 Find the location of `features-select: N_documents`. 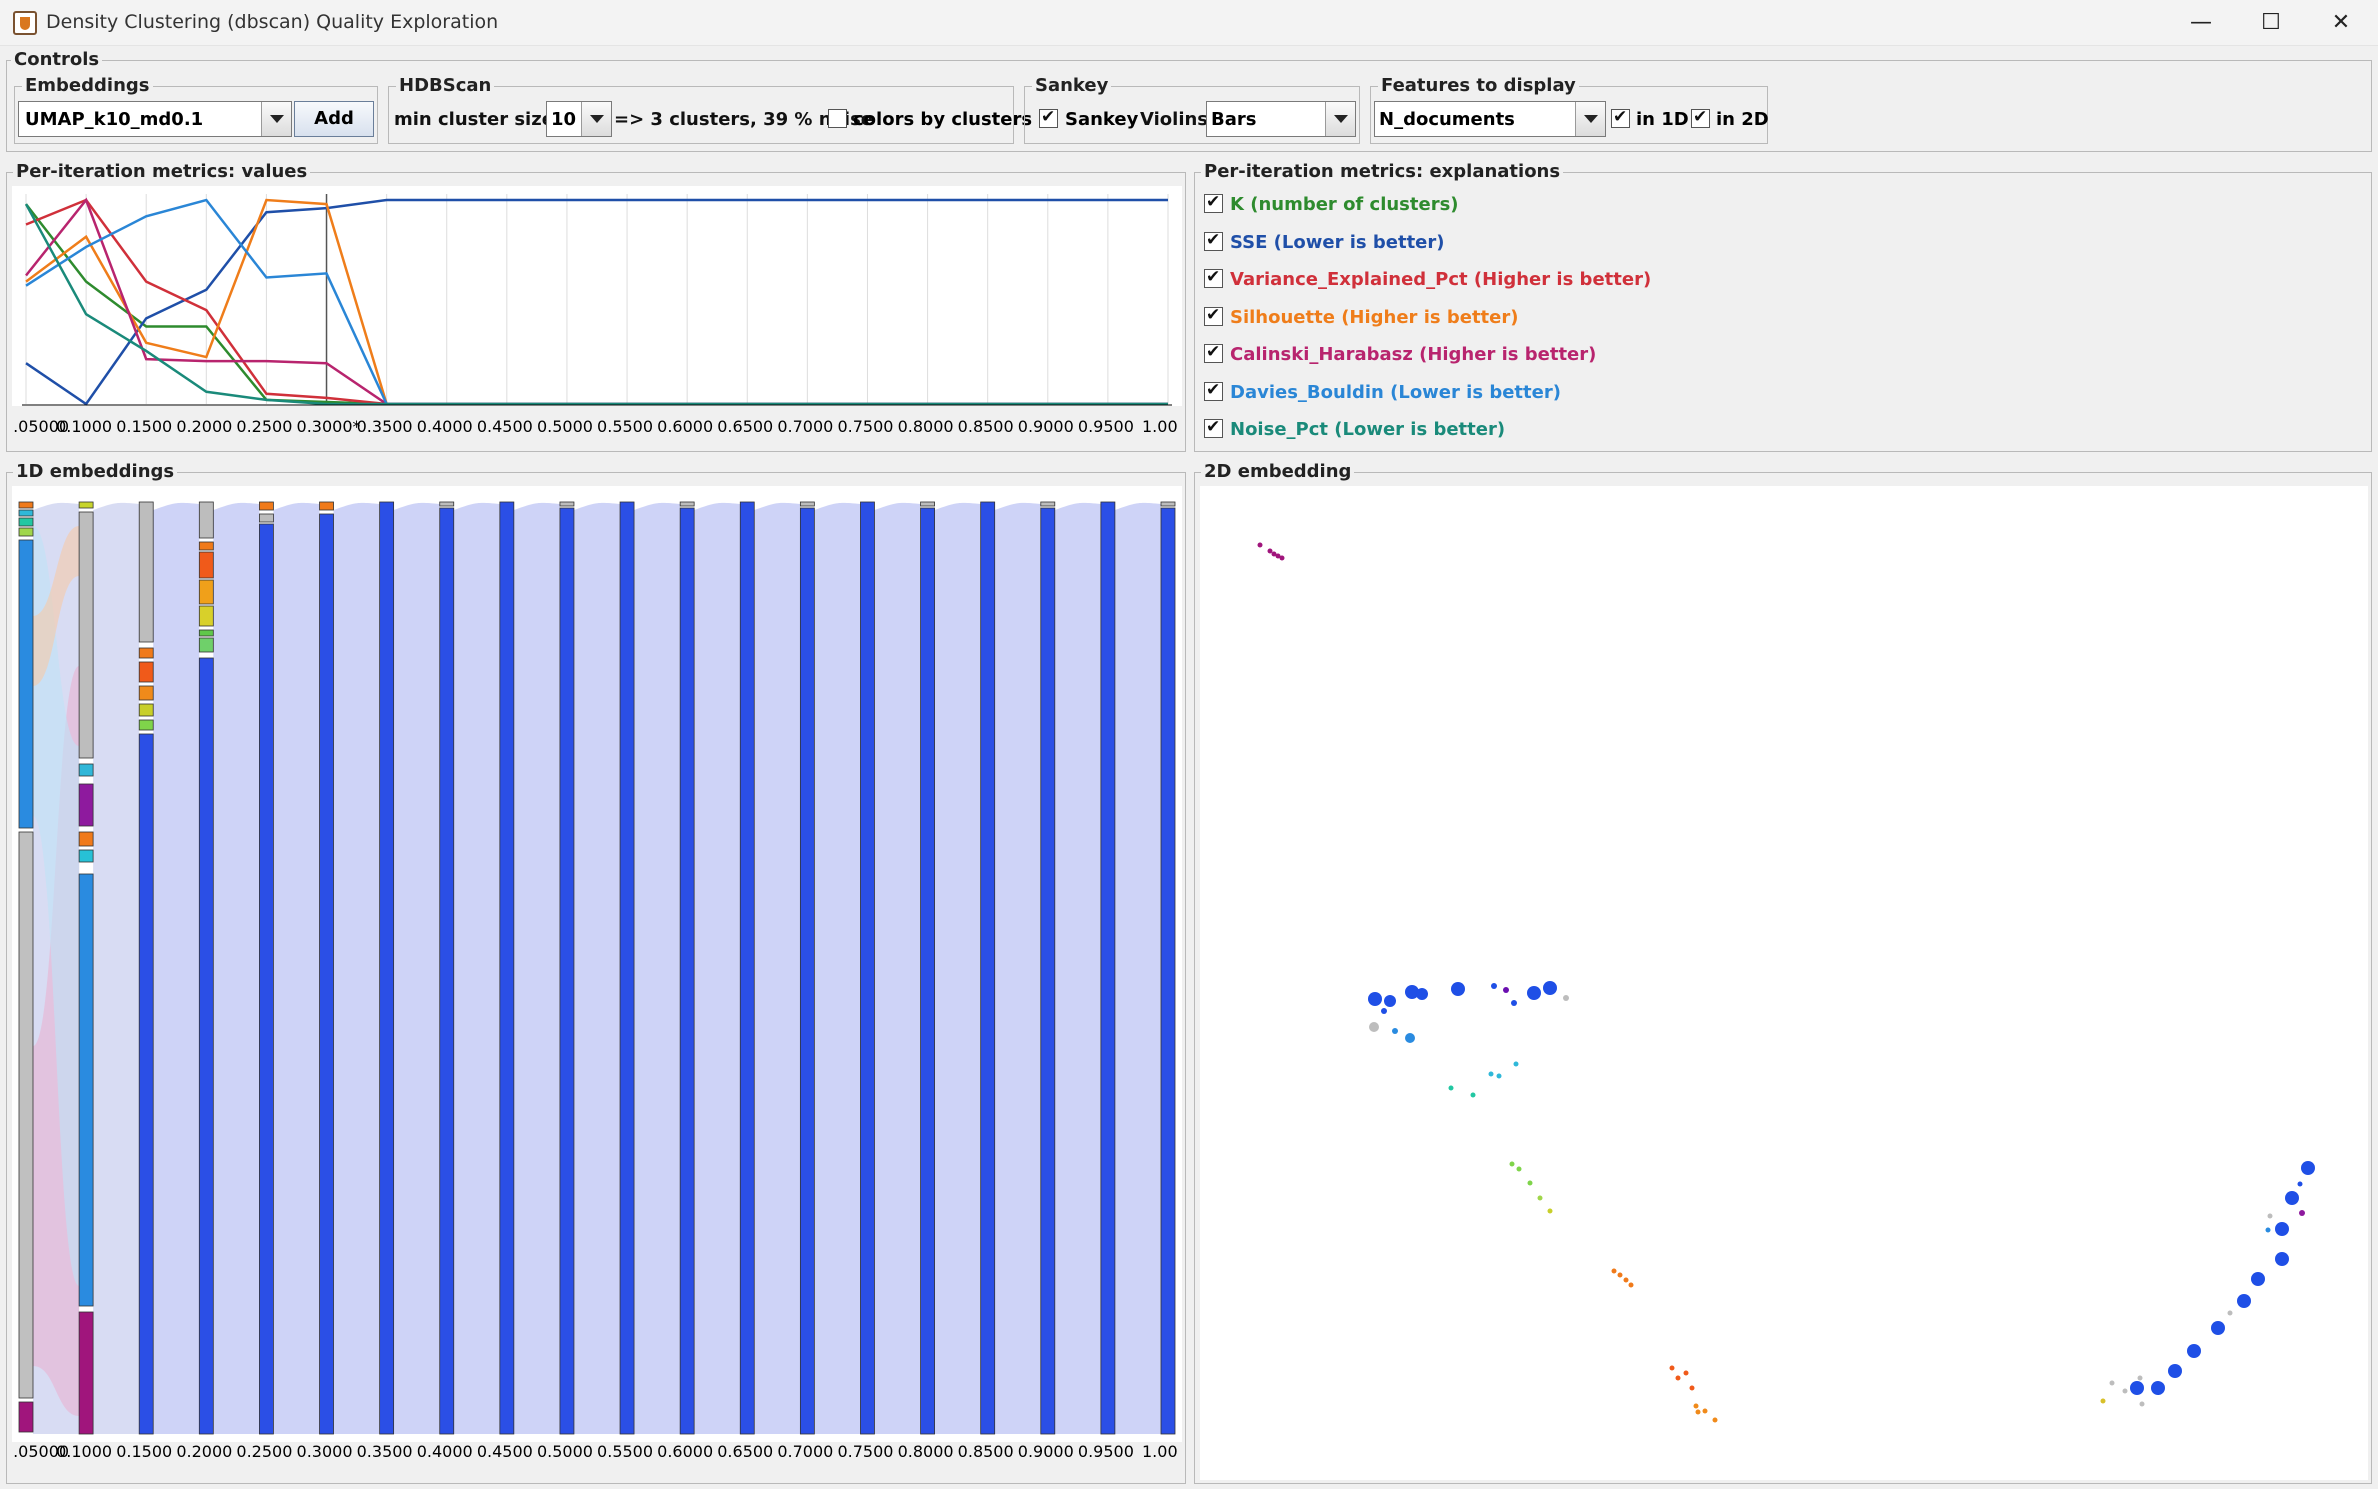

features-select: N_documents is located at coordinates (1490, 119).